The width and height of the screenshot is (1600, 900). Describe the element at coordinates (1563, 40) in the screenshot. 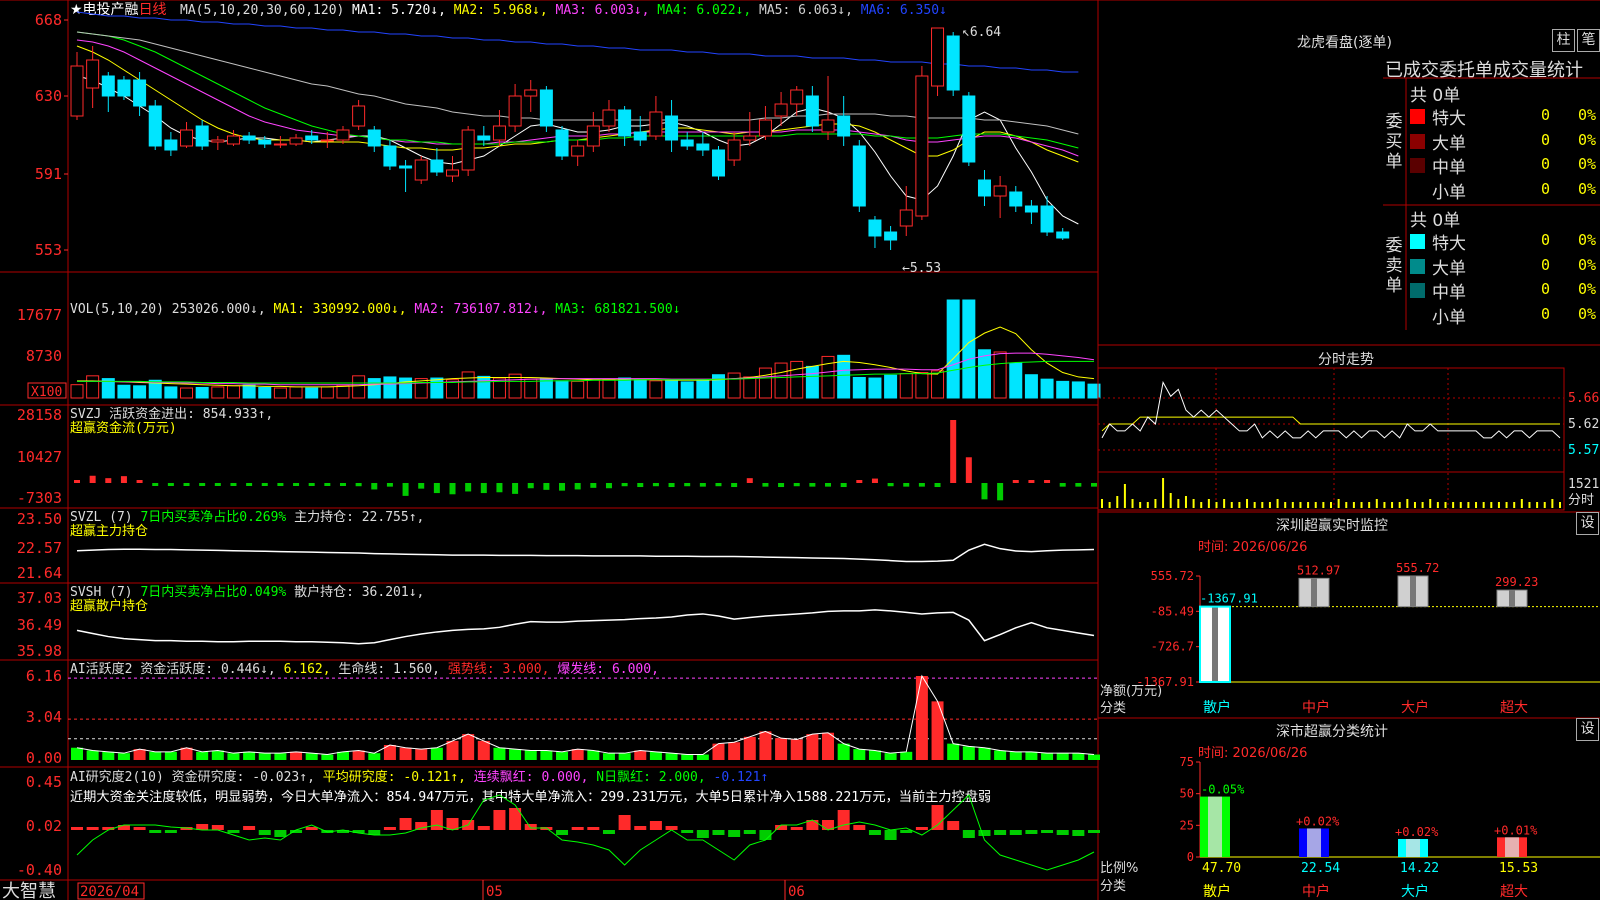

I see `bar-mode-button: 柱` at that location.